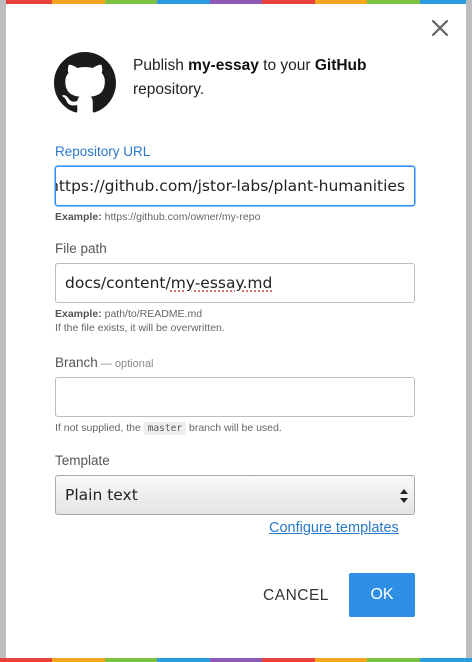  Describe the element at coordinates (340, 65) in the screenshot. I see `service-name: GitHub` at that location.